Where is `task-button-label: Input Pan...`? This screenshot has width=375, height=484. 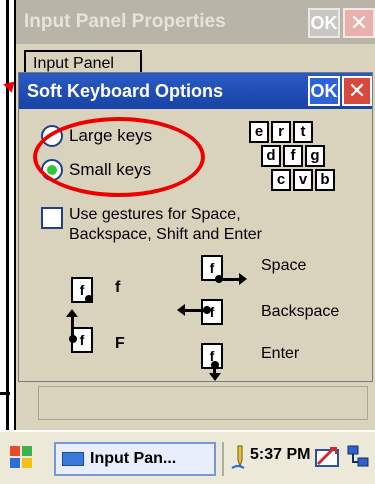 task-button-label: Input Pan... is located at coordinates (133, 458).